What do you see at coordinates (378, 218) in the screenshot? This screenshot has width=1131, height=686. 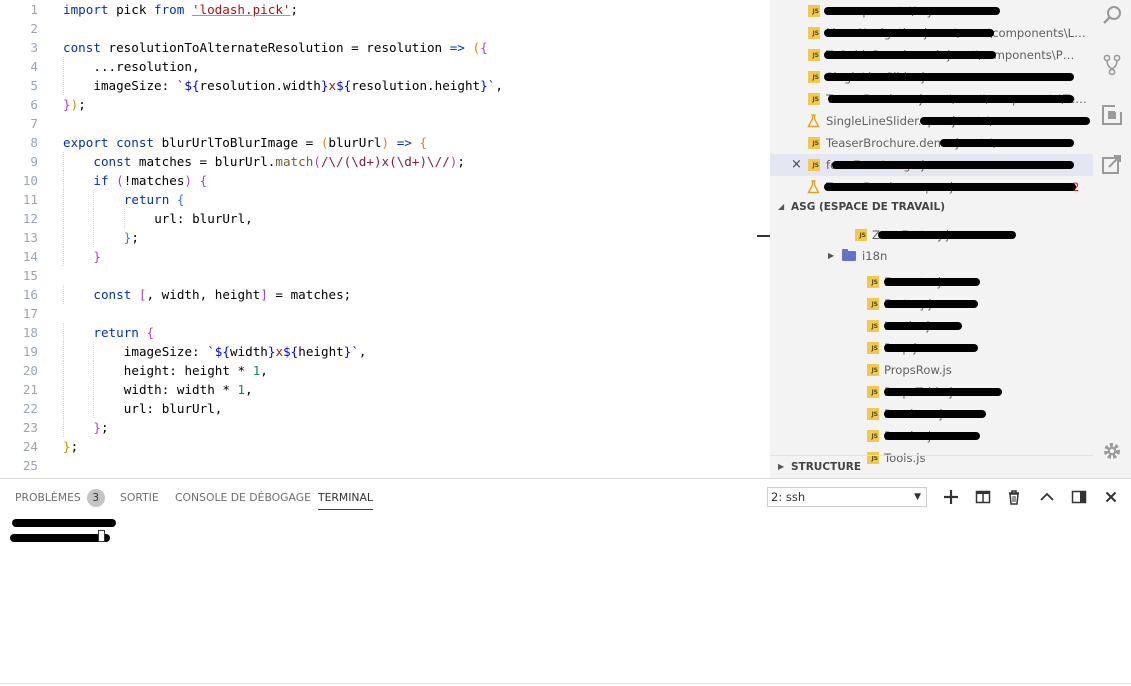 I see `code-line: 12 url: blurUrl,` at bounding box center [378, 218].